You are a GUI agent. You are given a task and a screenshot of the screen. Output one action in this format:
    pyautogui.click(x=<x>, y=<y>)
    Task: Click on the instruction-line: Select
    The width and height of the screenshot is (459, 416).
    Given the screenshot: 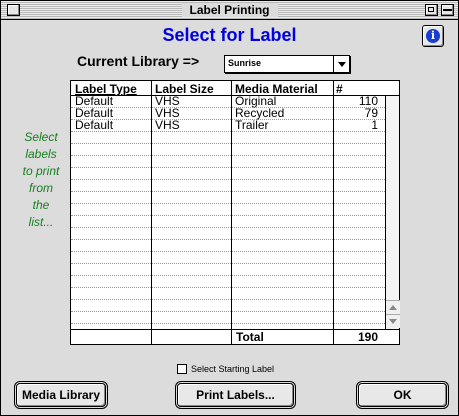 What is the action you would take?
    pyautogui.click(x=41, y=137)
    